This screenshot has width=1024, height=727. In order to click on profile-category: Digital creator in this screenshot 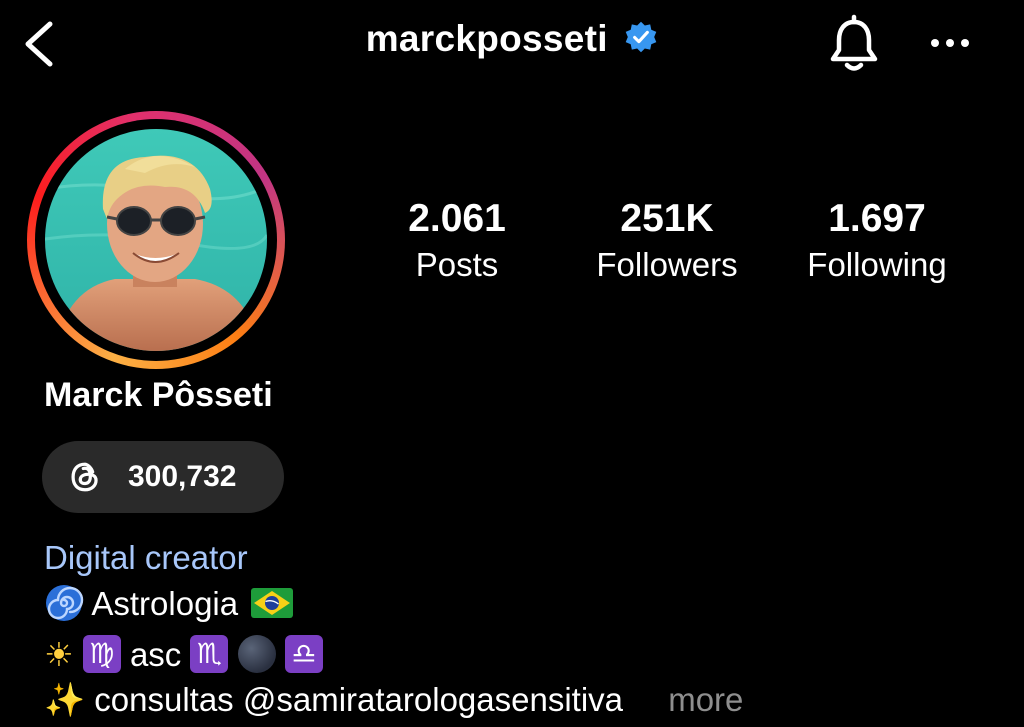, I will do `click(146, 557)`.